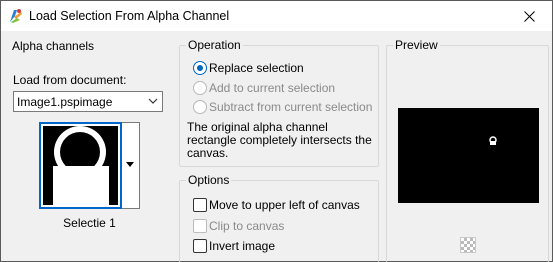 The height and width of the screenshot is (262, 553). What do you see at coordinates (276, 16) in the screenshot?
I see `title-bar: Load Selection From Alpha Channel` at bounding box center [276, 16].